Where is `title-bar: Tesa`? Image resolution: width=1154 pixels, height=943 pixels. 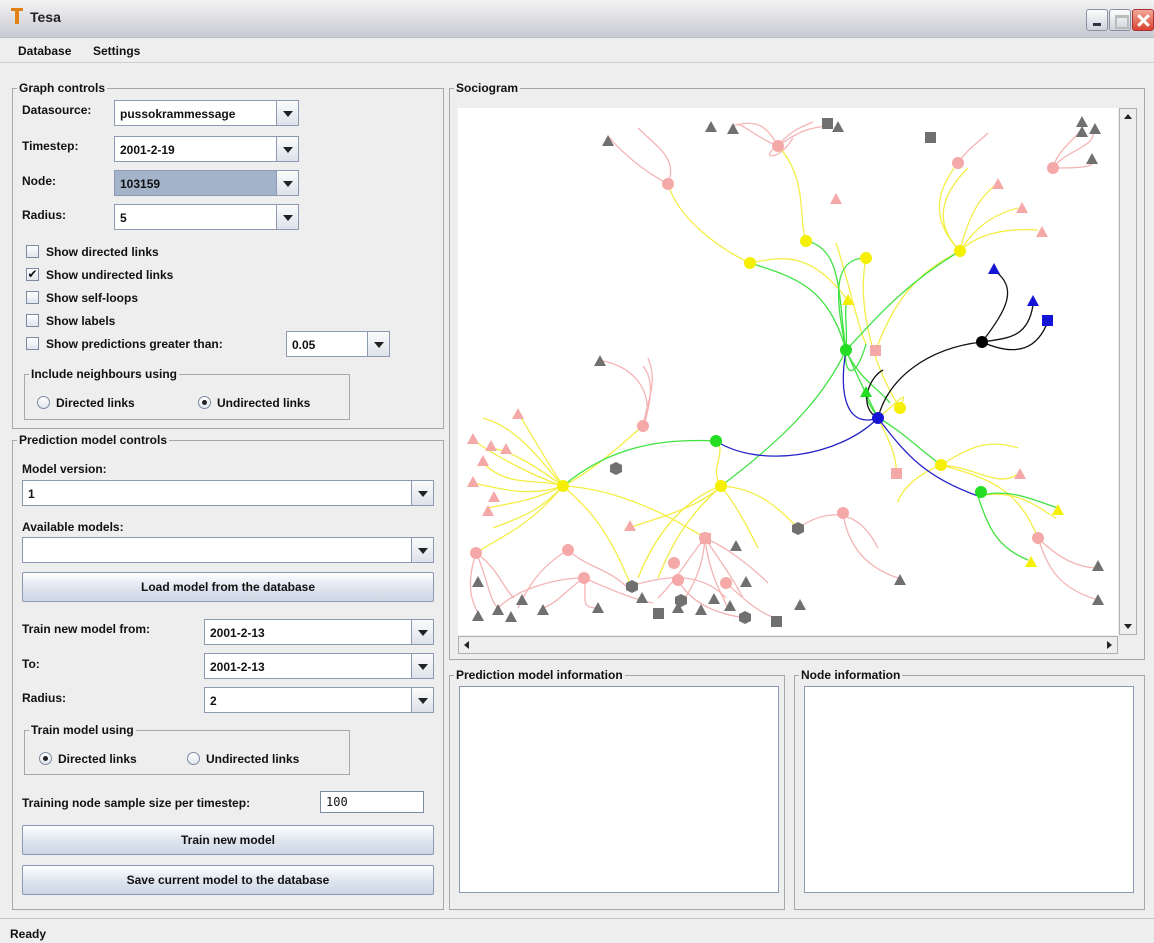
title-bar: Tesa is located at coordinates (577, 19).